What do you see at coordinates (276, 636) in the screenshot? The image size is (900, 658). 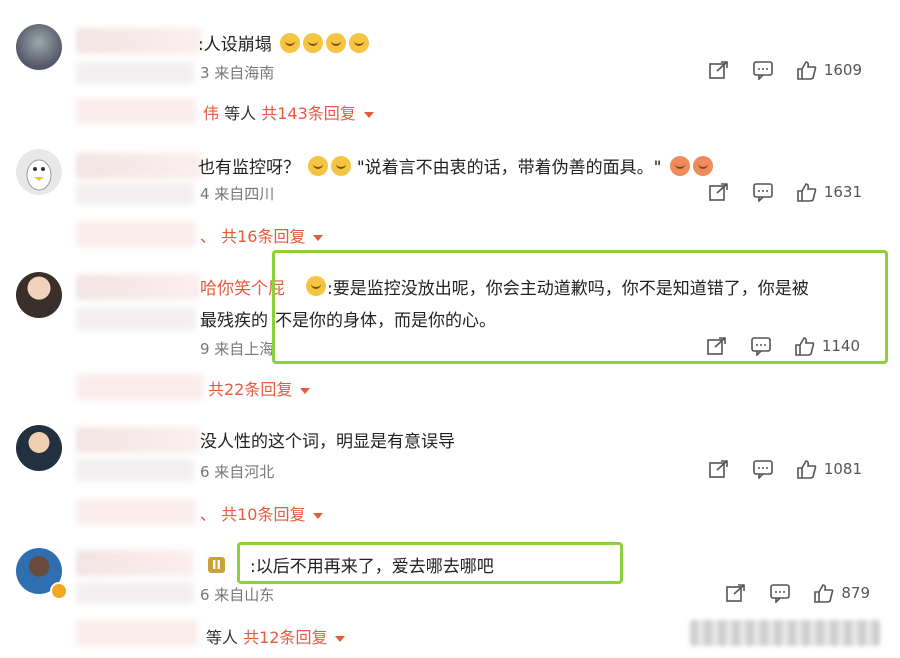 I see `replies-link: 等人 共12条回复` at bounding box center [276, 636].